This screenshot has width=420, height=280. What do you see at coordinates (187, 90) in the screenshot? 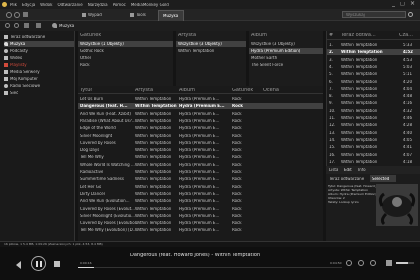
I see `column-header-album: Album` at bounding box center [187, 90].